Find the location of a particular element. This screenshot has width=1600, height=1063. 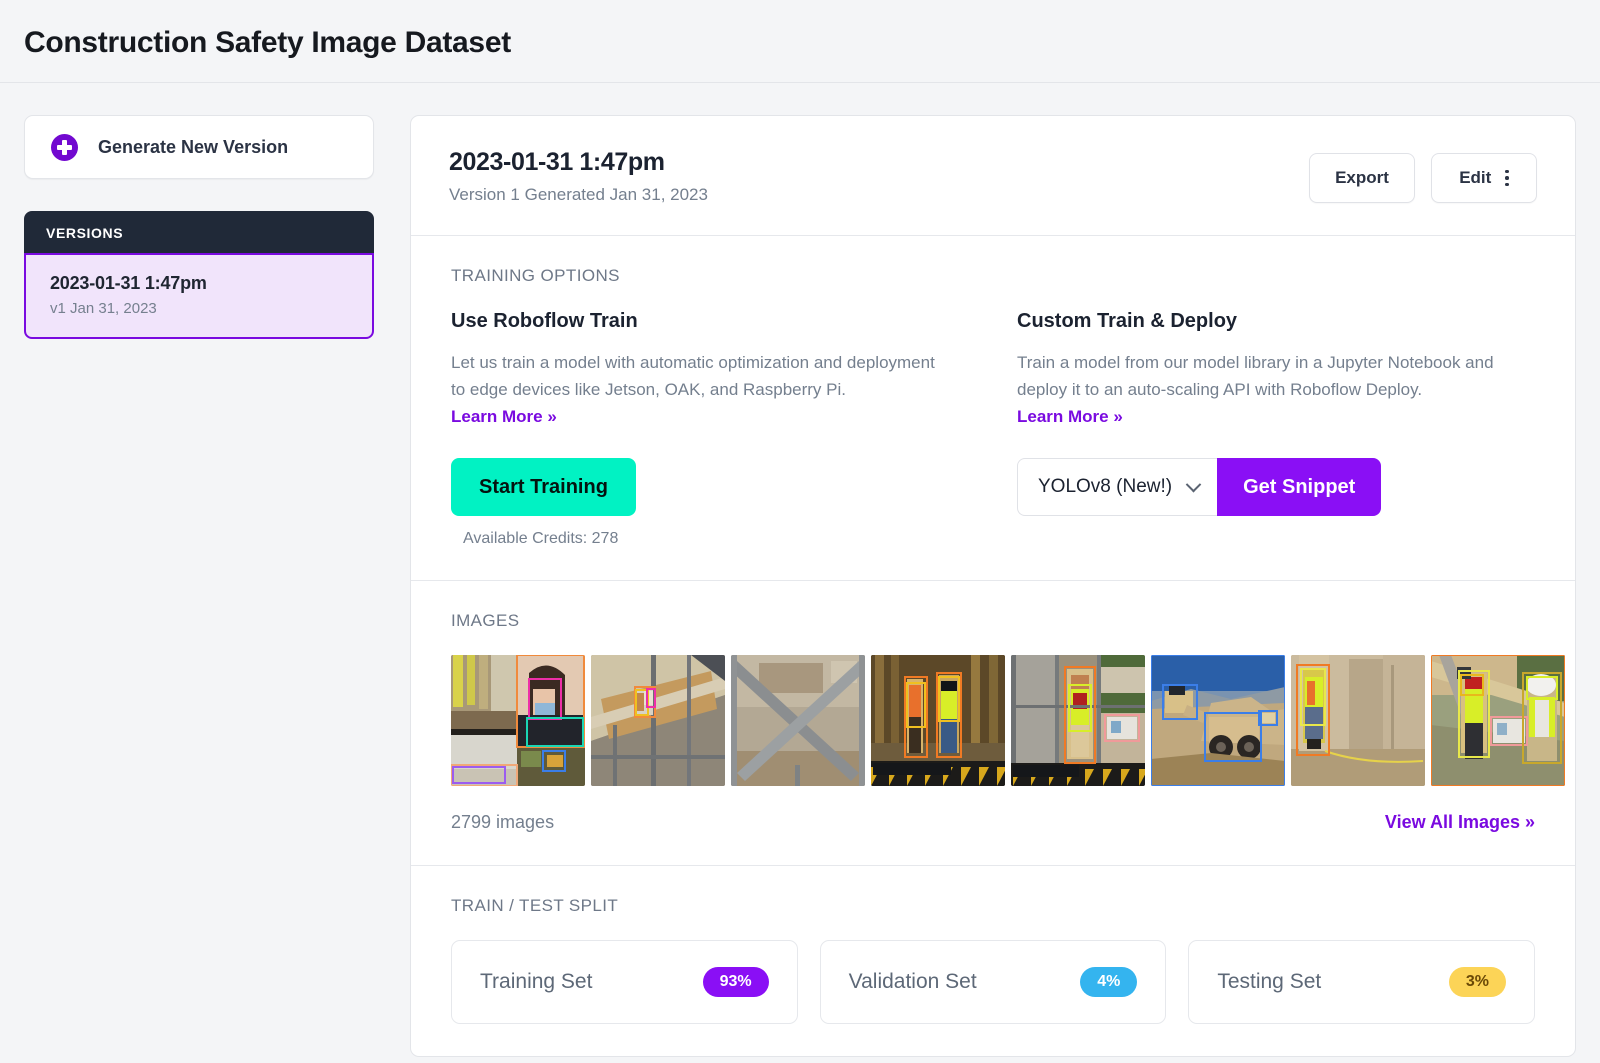

split-card-validation-name: Validation Set is located at coordinates (912, 981).